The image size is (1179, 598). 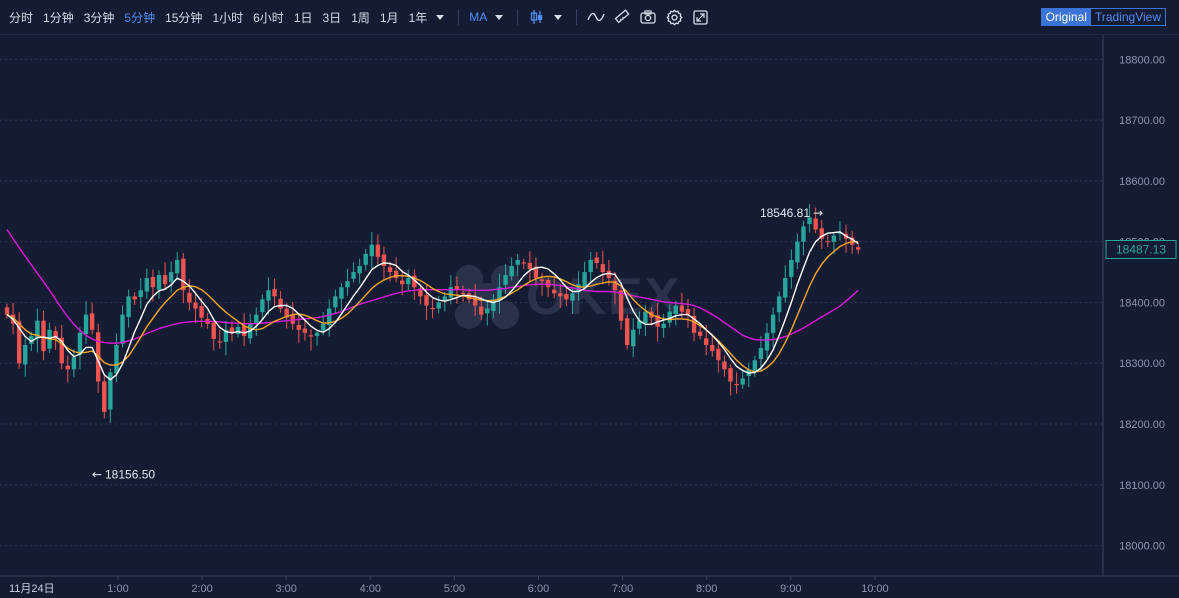 What do you see at coordinates (538, 589) in the screenshot?
I see `time-tick-label: 6:00` at bounding box center [538, 589].